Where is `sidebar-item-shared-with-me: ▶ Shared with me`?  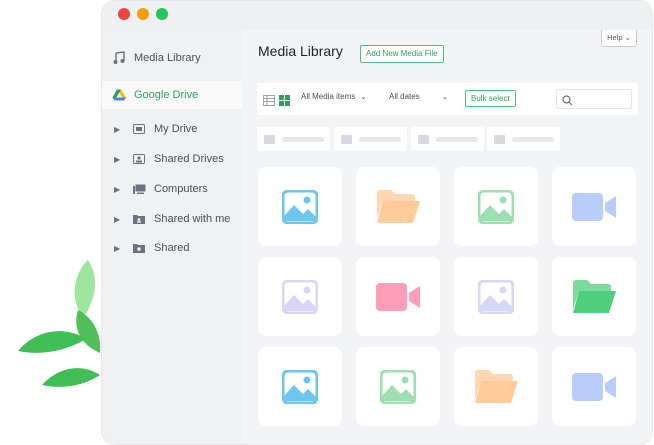
sidebar-item-shared-with-me: ▶ Shared with me is located at coordinates (172, 219).